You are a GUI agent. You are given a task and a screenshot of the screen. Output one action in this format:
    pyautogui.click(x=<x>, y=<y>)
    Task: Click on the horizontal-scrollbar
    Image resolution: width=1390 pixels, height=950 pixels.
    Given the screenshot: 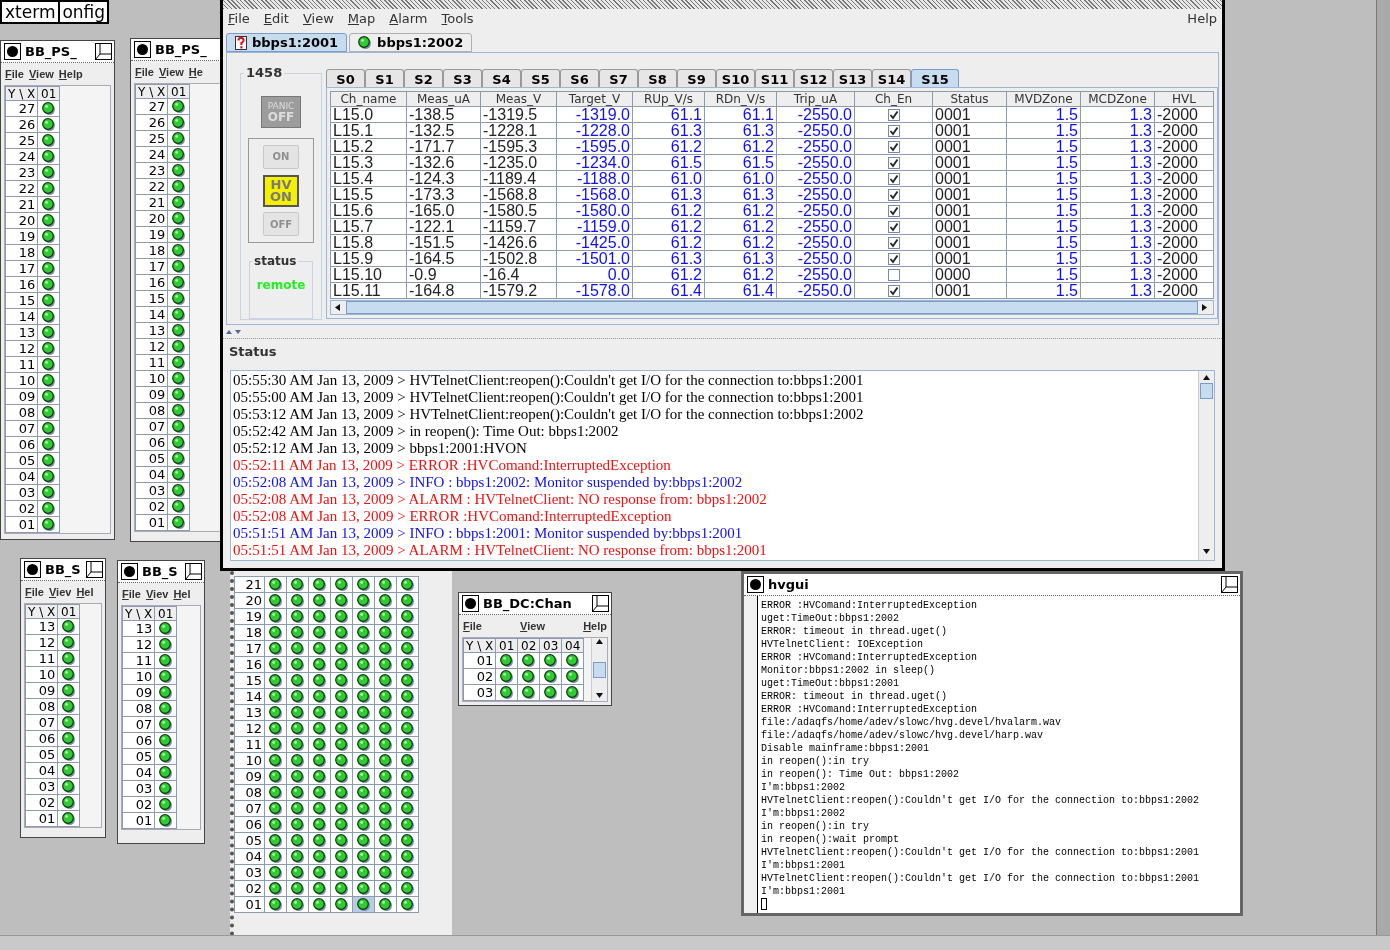 What is the action you would take?
    pyautogui.click(x=772, y=307)
    